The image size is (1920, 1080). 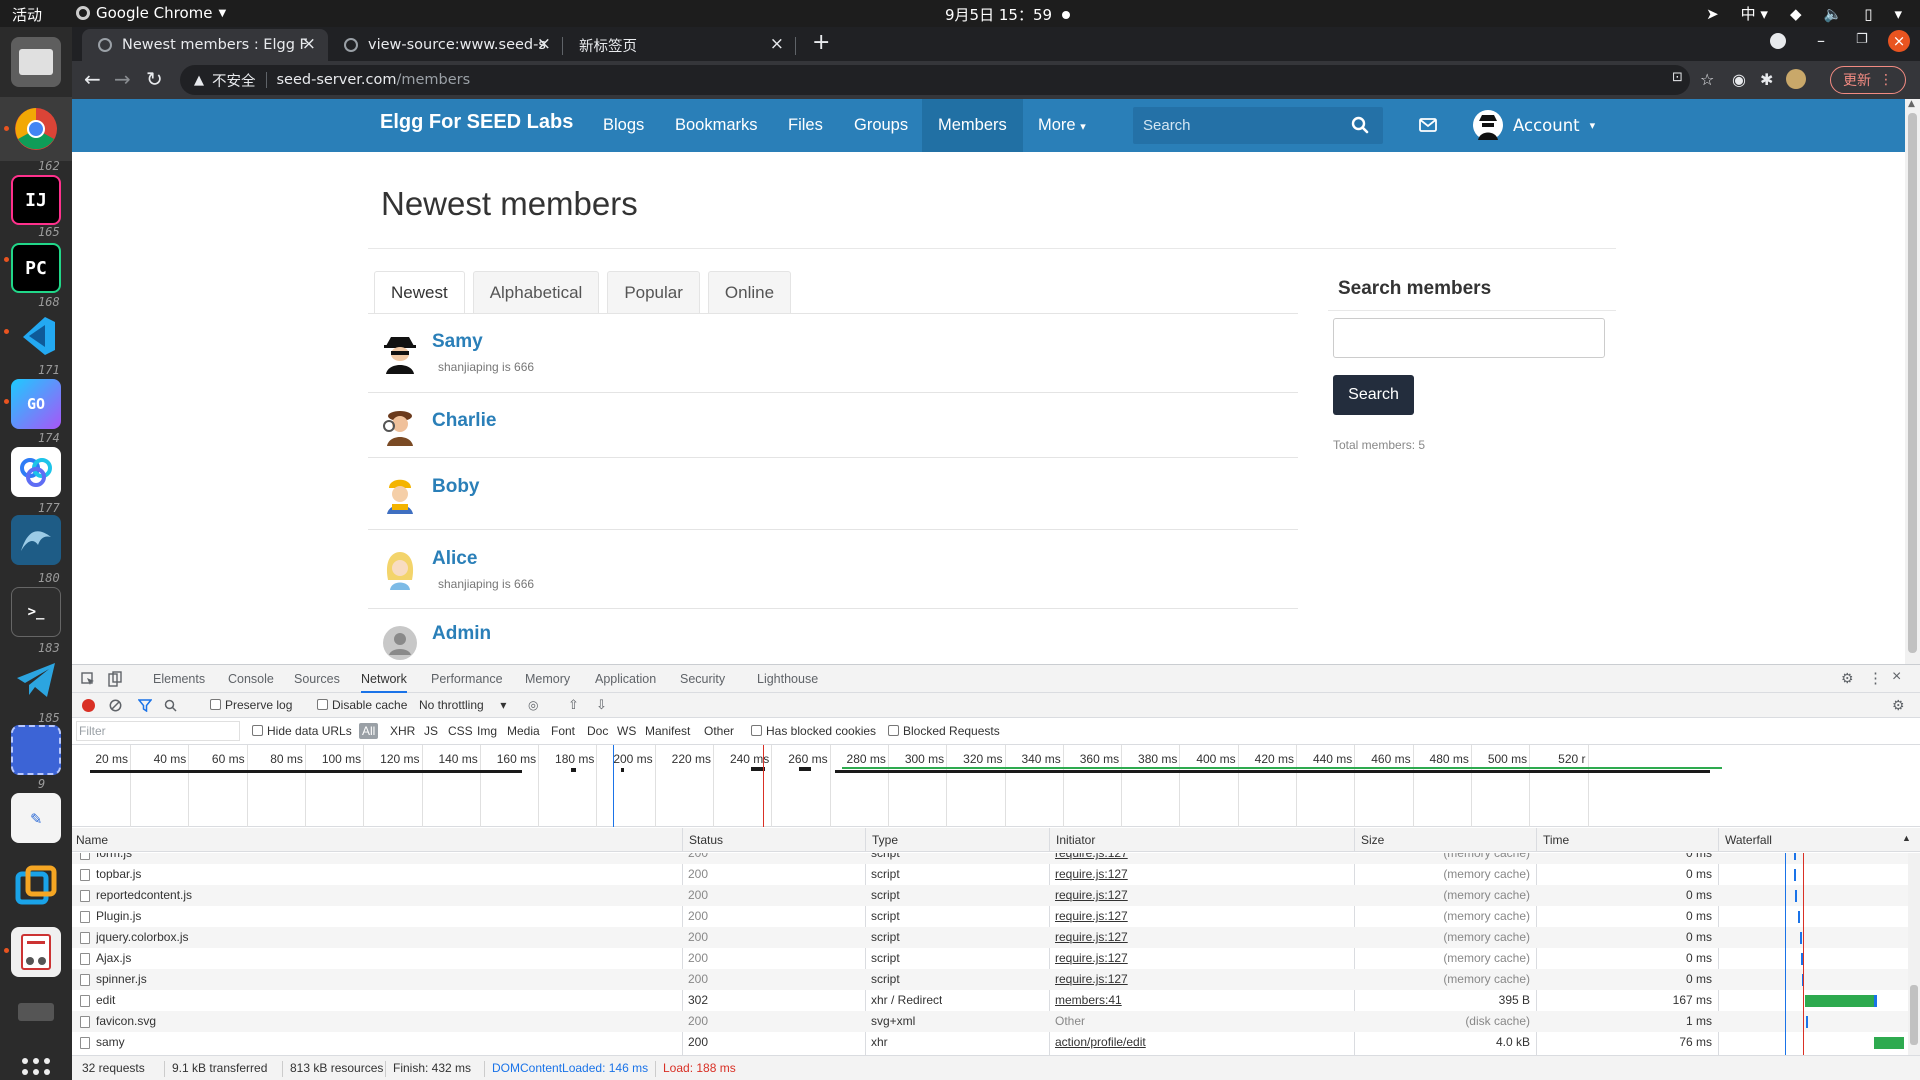 What do you see at coordinates (36, 336) in the screenshot?
I see `vscode-app-icon` at bounding box center [36, 336].